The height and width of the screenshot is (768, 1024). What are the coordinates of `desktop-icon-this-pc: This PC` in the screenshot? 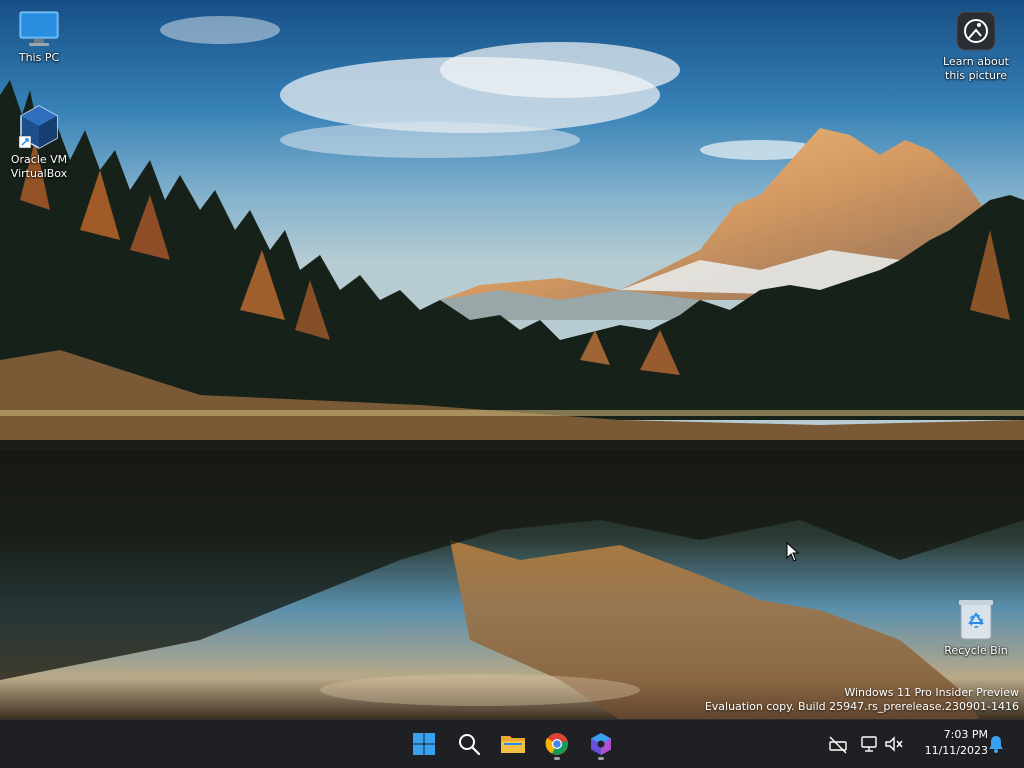 It's located at (39, 37).